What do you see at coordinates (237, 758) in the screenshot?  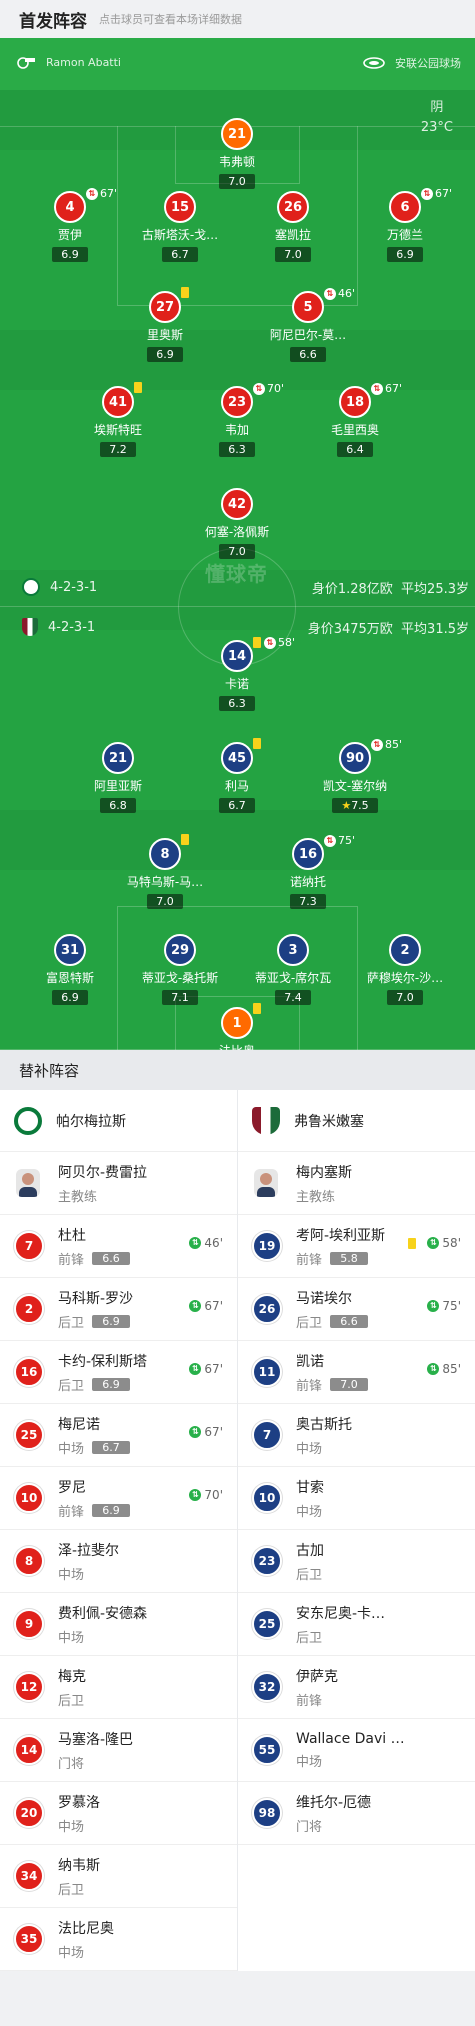 I see `jersey-number: 45` at bounding box center [237, 758].